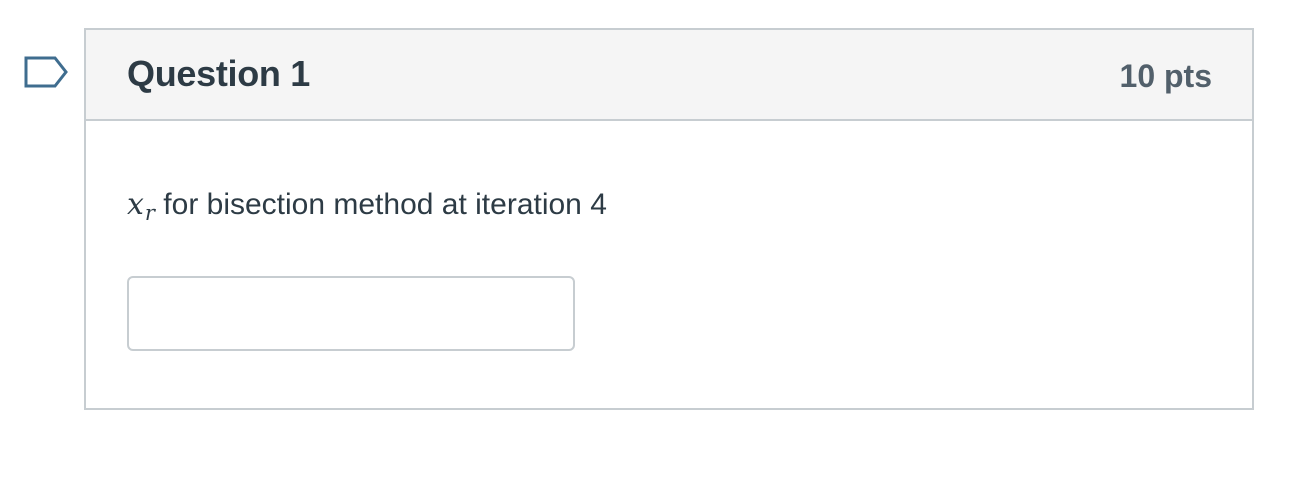 Image resolution: width=1292 pixels, height=478 pixels. What do you see at coordinates (380, 204) in the screenshot?
I see `question-text-rest: for bisection method at iteration 4` at bounding box center [380, 204].